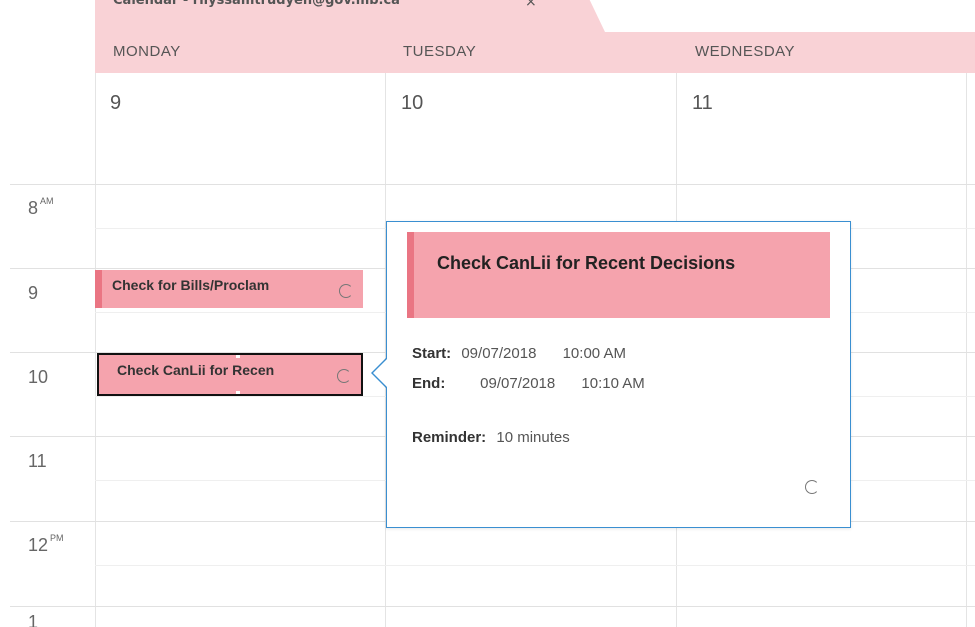  Describe the element at coordinates (46, 544) in the screenshot. I see `hour-label-12pm: 12 PM` at that location.